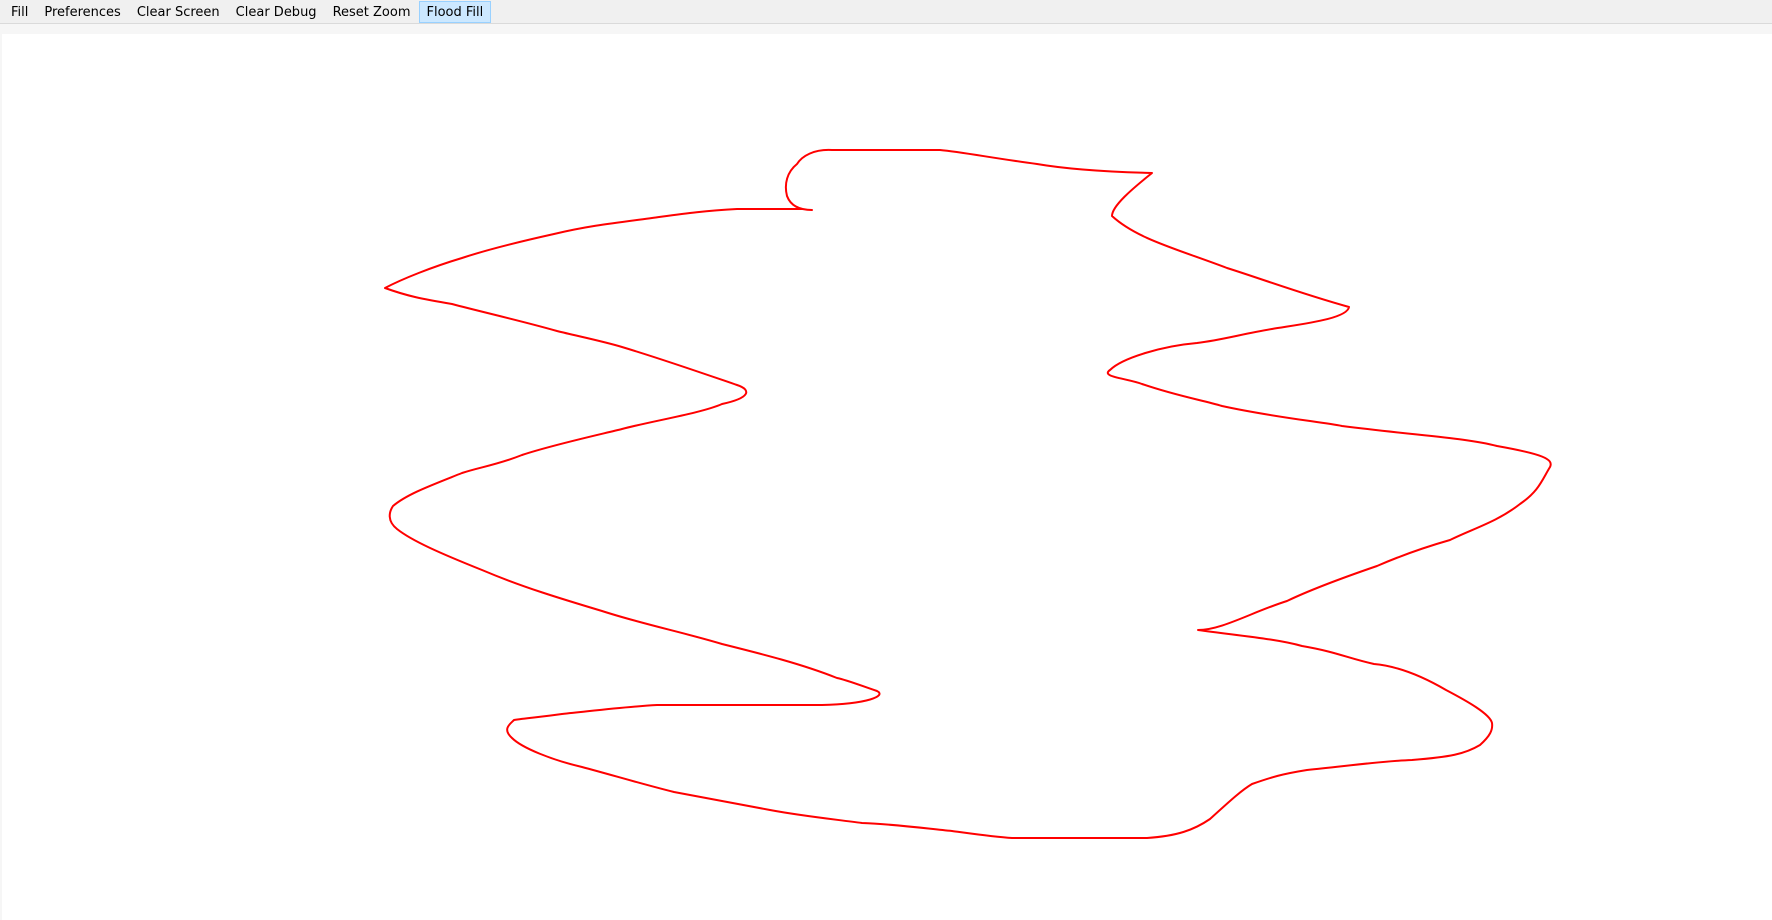 This screenshot has width=1772, height=920. I want to click on menu-item-clear-screen: Clear Screen, so click(178, 12).